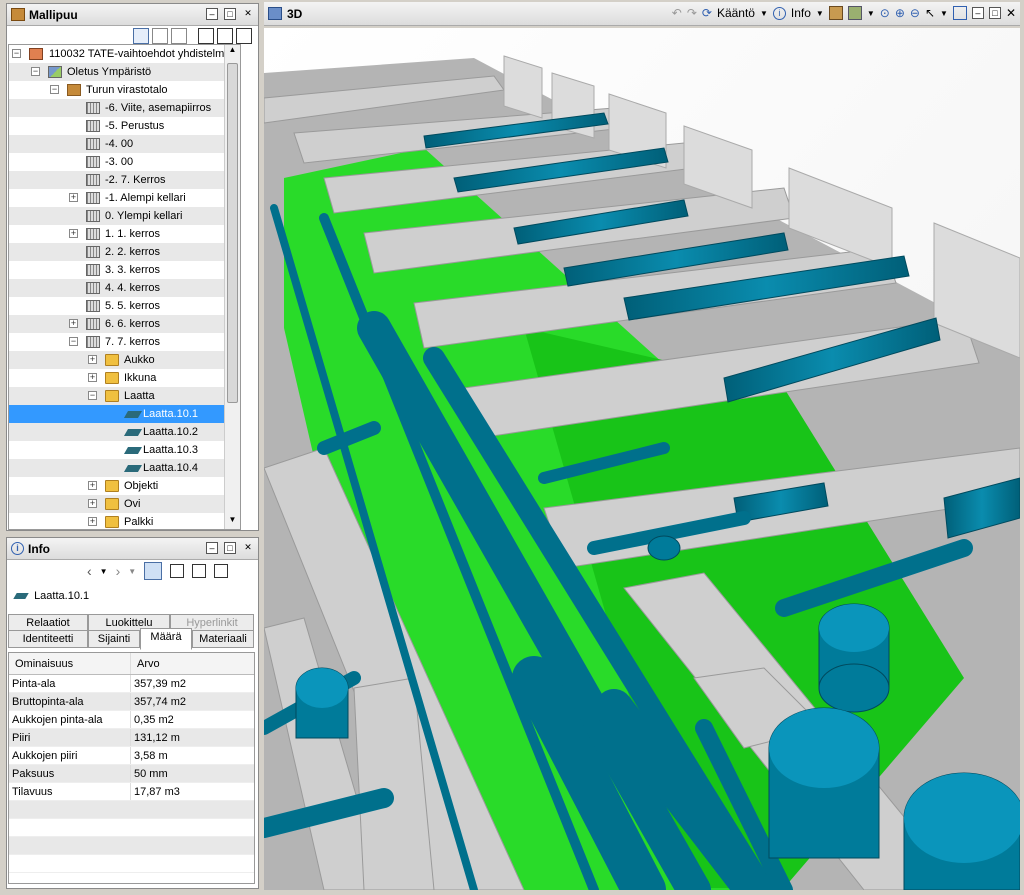  What do you see at coordinates (124, 450) in the screenshot?
I see `tree-item-slab: Laatta.10.3` at bounding box center [124, 450].